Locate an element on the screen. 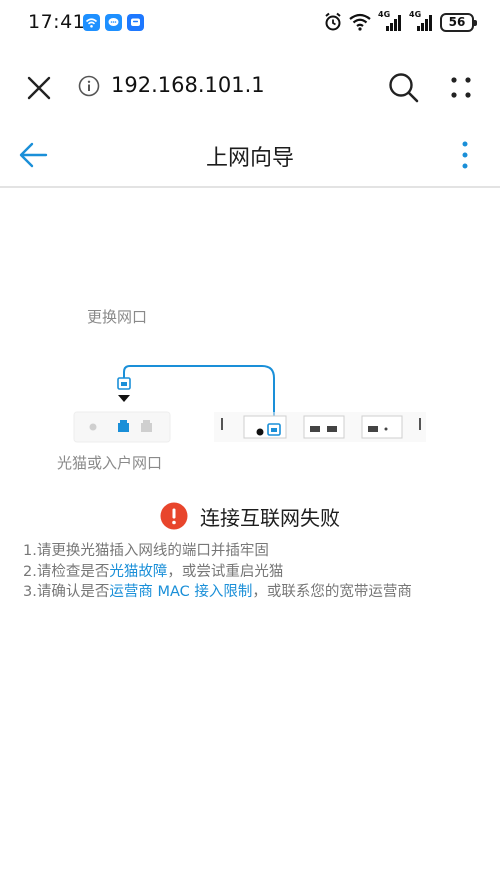  wifi-app-icon is located at coordinates (91, 22).